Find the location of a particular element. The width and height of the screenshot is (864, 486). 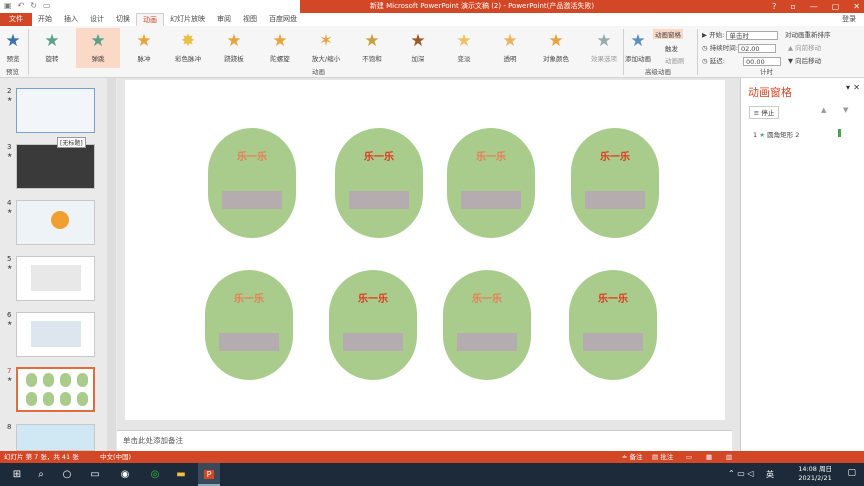

notes-toggle: ≐ 备注 is located at coordinates (632, 457).